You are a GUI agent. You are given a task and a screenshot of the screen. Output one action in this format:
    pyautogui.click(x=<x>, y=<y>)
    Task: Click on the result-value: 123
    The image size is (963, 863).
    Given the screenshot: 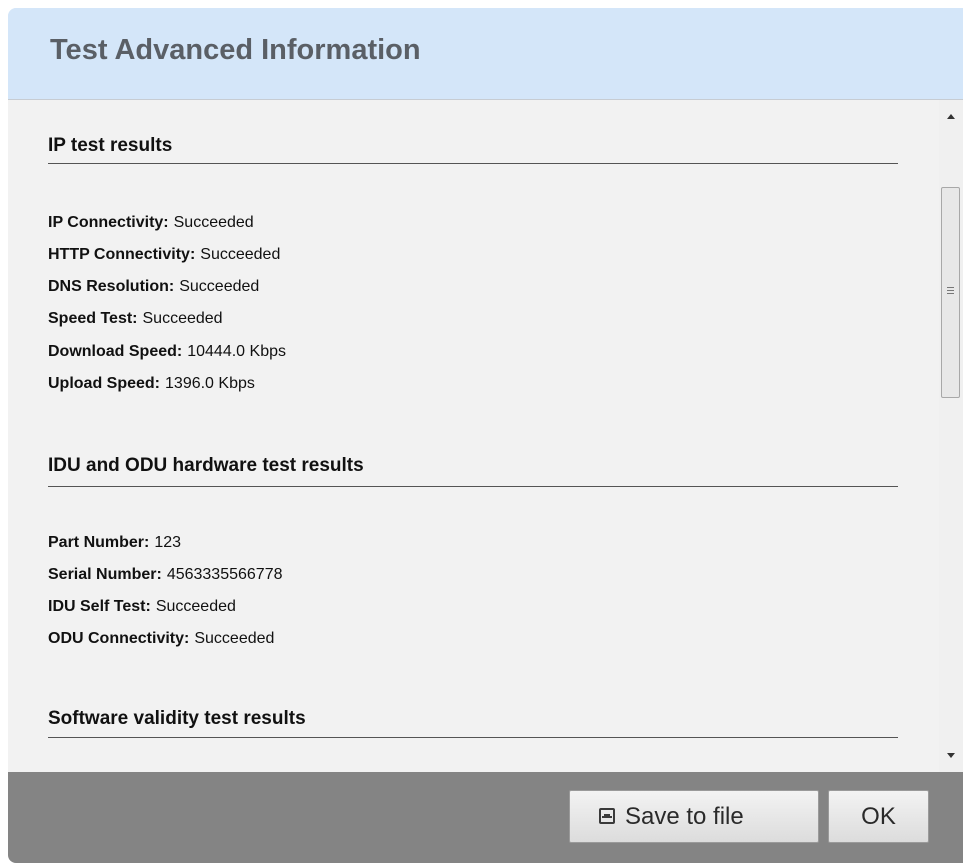 What is the action you would take?
    pyautogui.click(x=168, y=542)
    